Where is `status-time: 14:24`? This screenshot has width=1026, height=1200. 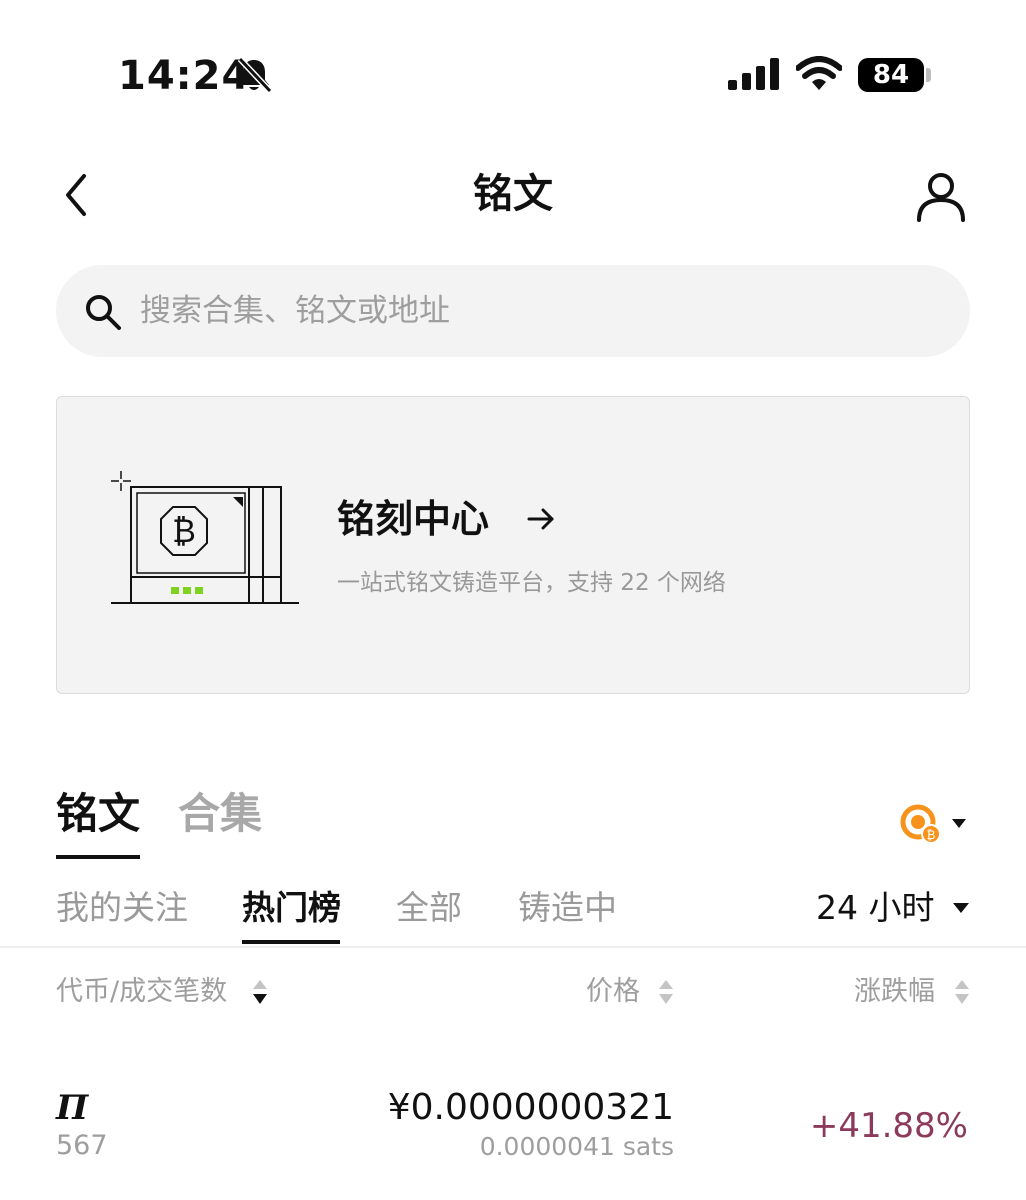
status-time: 14:24 is located at coordinates (184, 76).